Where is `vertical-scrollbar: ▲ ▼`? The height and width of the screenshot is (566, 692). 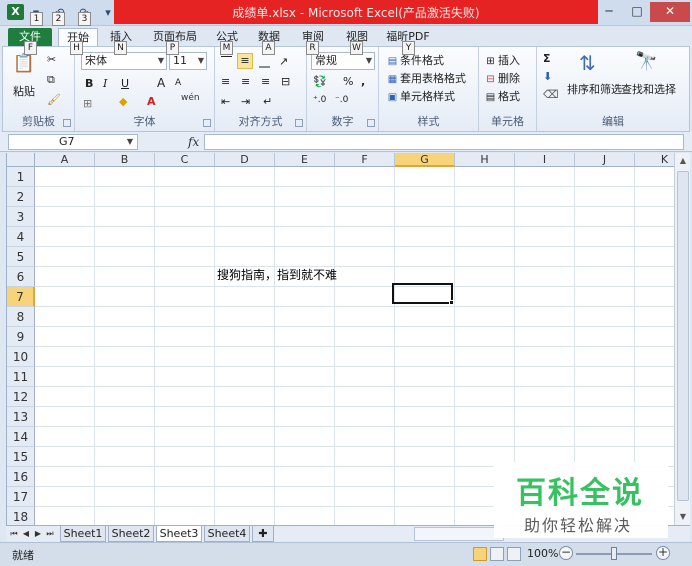
vertical-scrollbar: ▲ ▼ is located at coordinates (682, 339).